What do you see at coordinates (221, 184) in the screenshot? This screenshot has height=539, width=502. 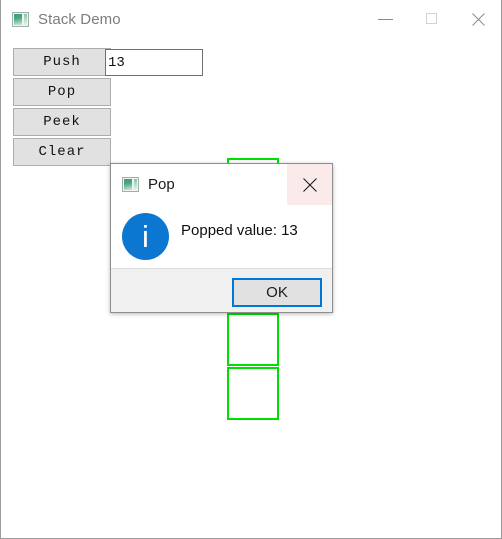 I see `dialog-titlebar: Pop` at bounding box center [221, 184].